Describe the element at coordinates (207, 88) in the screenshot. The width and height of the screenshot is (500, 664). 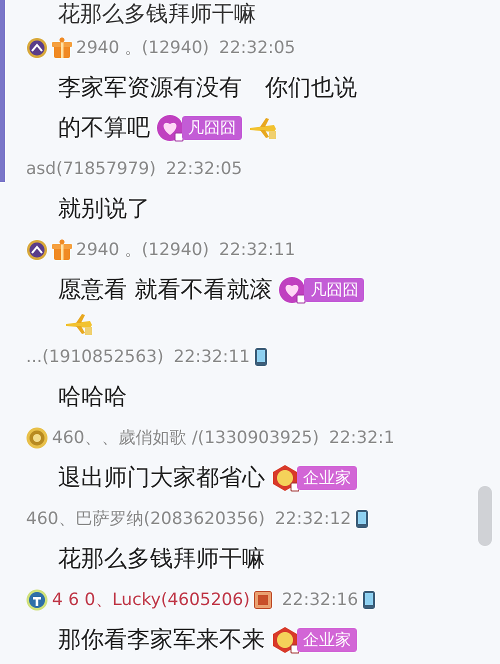
I see `message-text: 李家军资源有没有 你们也说` at that location.